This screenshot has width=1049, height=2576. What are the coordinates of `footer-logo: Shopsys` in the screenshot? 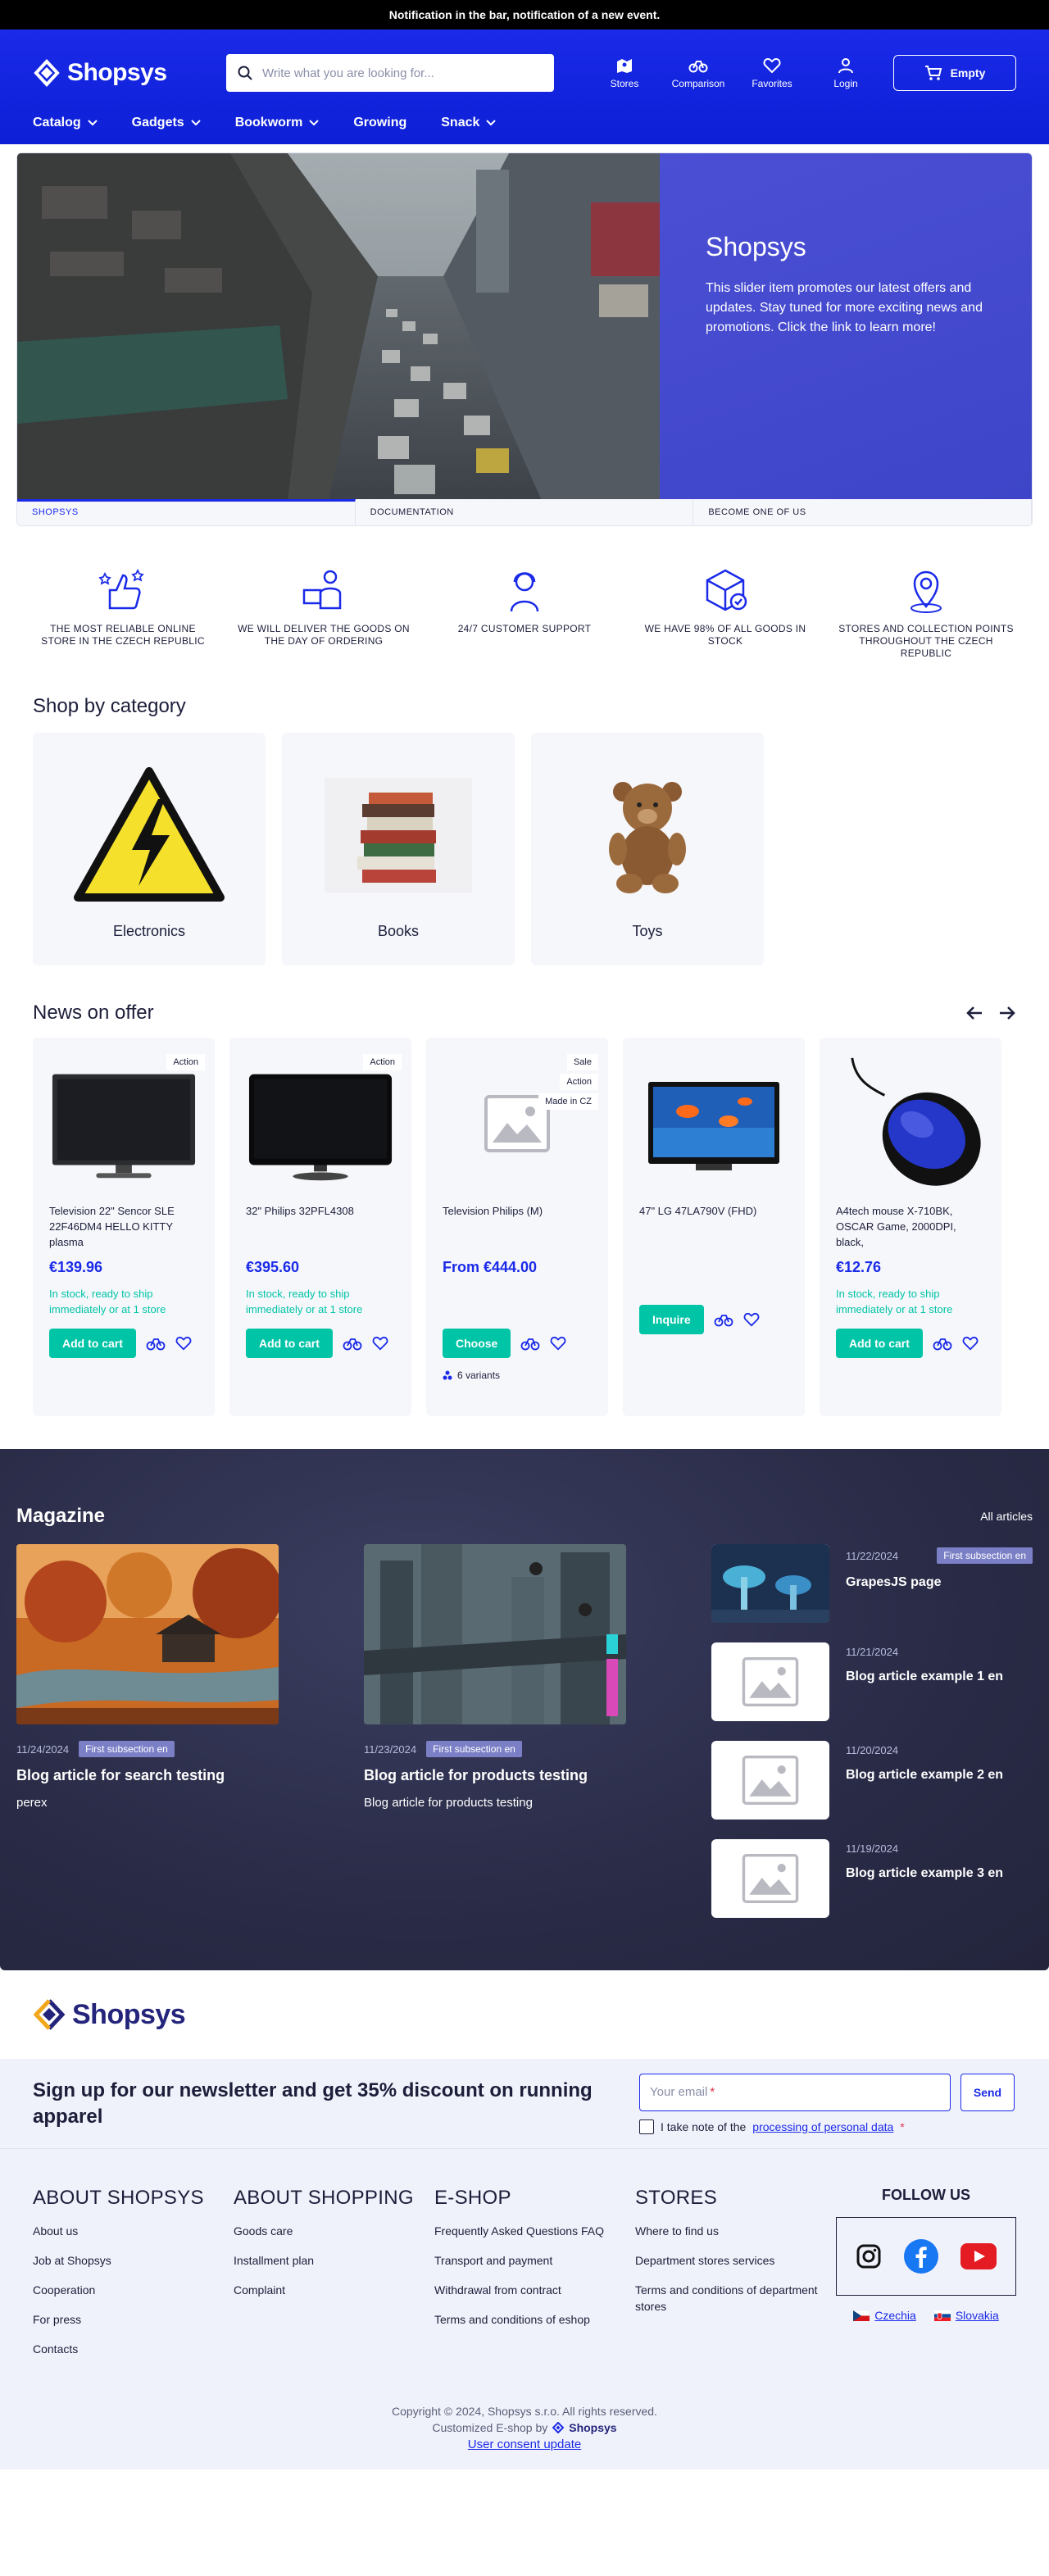 It's located at (524, 2014).